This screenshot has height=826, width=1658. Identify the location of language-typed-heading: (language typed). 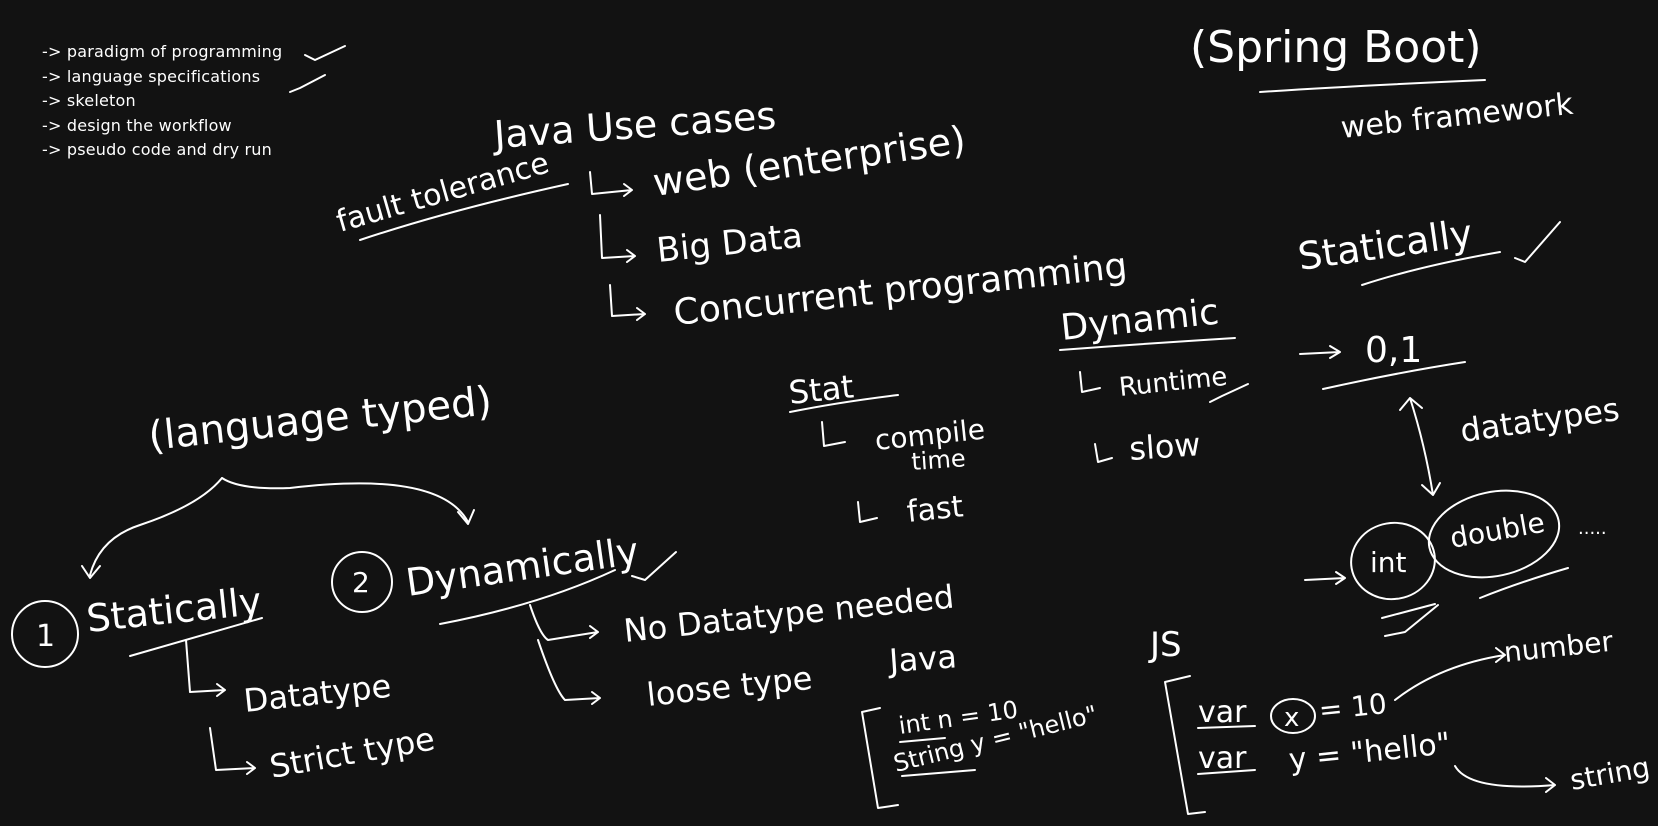
(320, 419).